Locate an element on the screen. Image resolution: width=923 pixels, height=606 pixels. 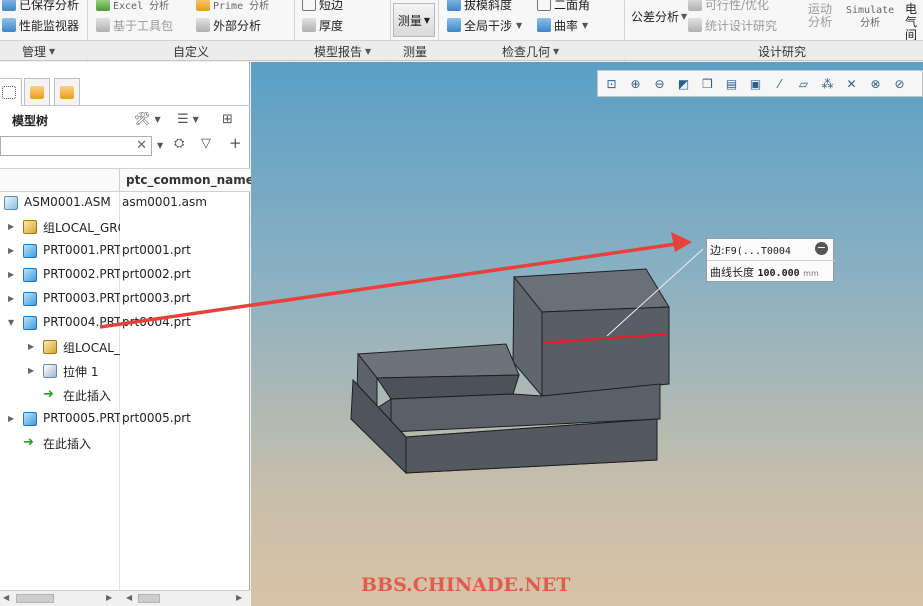
excel-analysis-button: Excel 分析 is located at coordinates (132, 6).